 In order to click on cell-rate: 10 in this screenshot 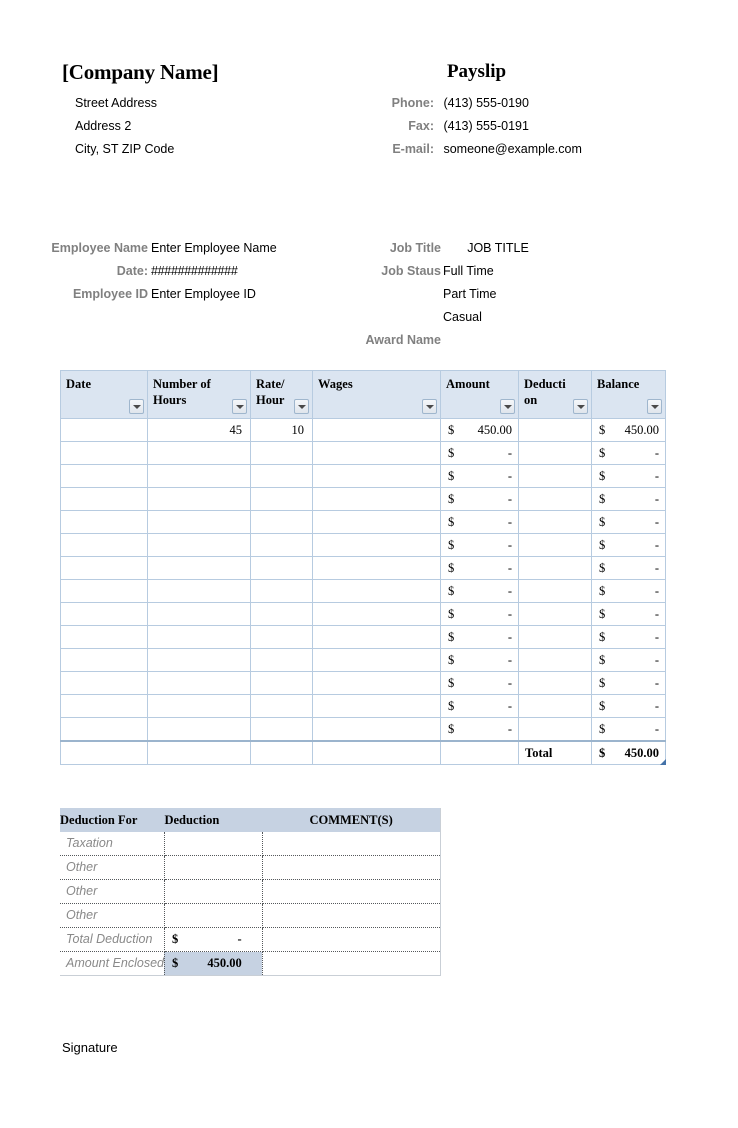, I will do `click(281, 430)`.